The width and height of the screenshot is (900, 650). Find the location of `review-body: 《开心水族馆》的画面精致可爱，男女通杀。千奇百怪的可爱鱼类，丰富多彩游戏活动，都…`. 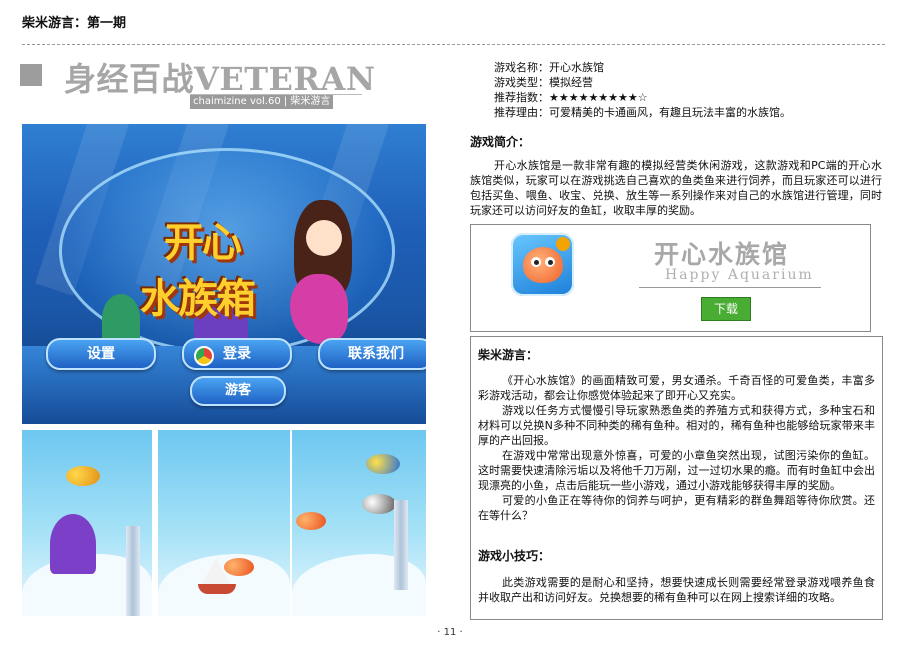

review-body: 《开心水族馆》的画面精致可爱，男女通杀。千奇百怪的可爱鱼类，丰富多彩游戏活动，都… is located at coordinates (676, 448).